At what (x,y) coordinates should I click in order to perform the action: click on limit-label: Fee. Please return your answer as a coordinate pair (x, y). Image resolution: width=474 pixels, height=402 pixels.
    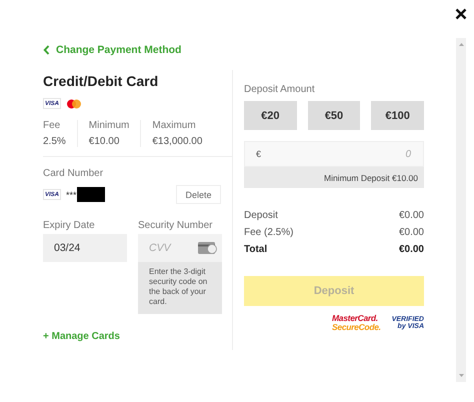
    Looking at the image, I should click on (52, 125).